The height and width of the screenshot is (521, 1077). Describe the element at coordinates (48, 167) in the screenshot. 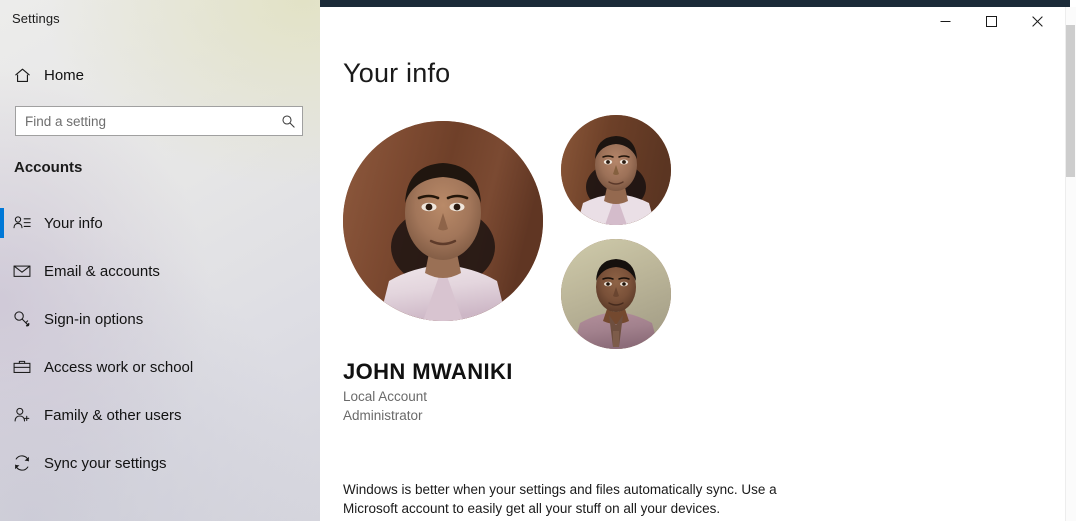

I see `sidebar-section-header: Accounts` at that location.